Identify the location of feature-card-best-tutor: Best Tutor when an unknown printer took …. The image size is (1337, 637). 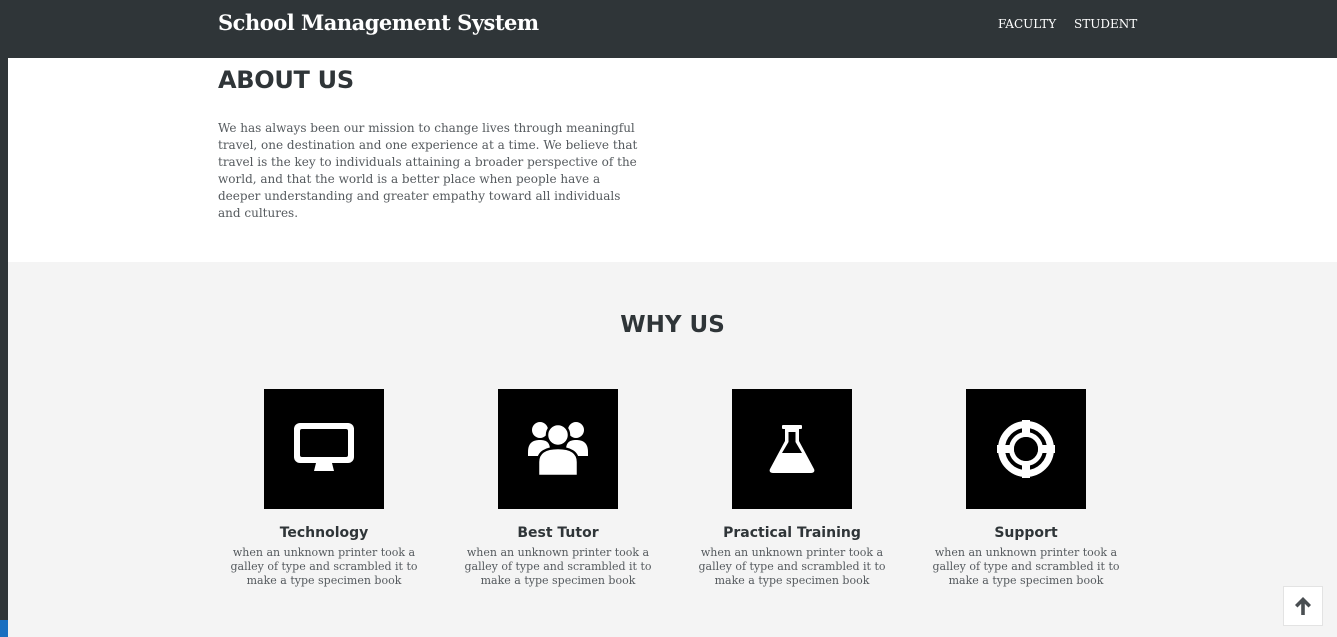
(558, 488).